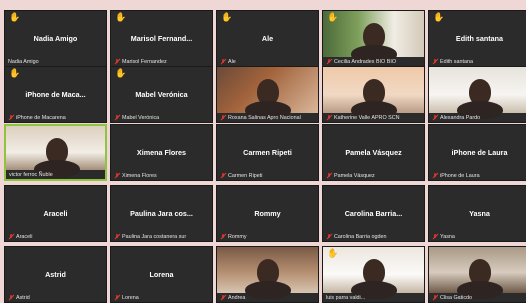 The image size is (526, 303). I want to click on participant-tile-ximena-flores: Ximena Flores Ximena Flores, so click(161, 152).